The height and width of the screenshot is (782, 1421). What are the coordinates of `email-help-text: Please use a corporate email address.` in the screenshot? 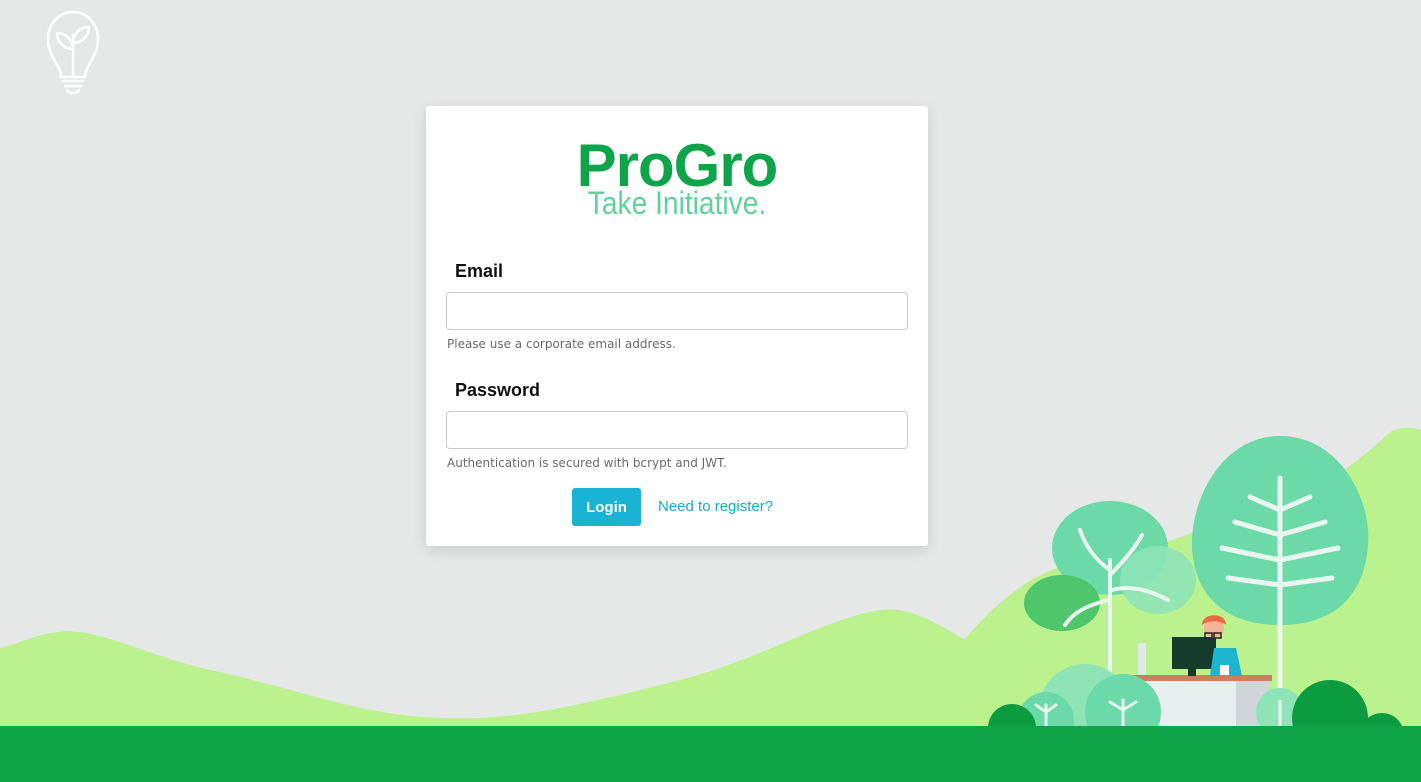 It's located at (561, 344).